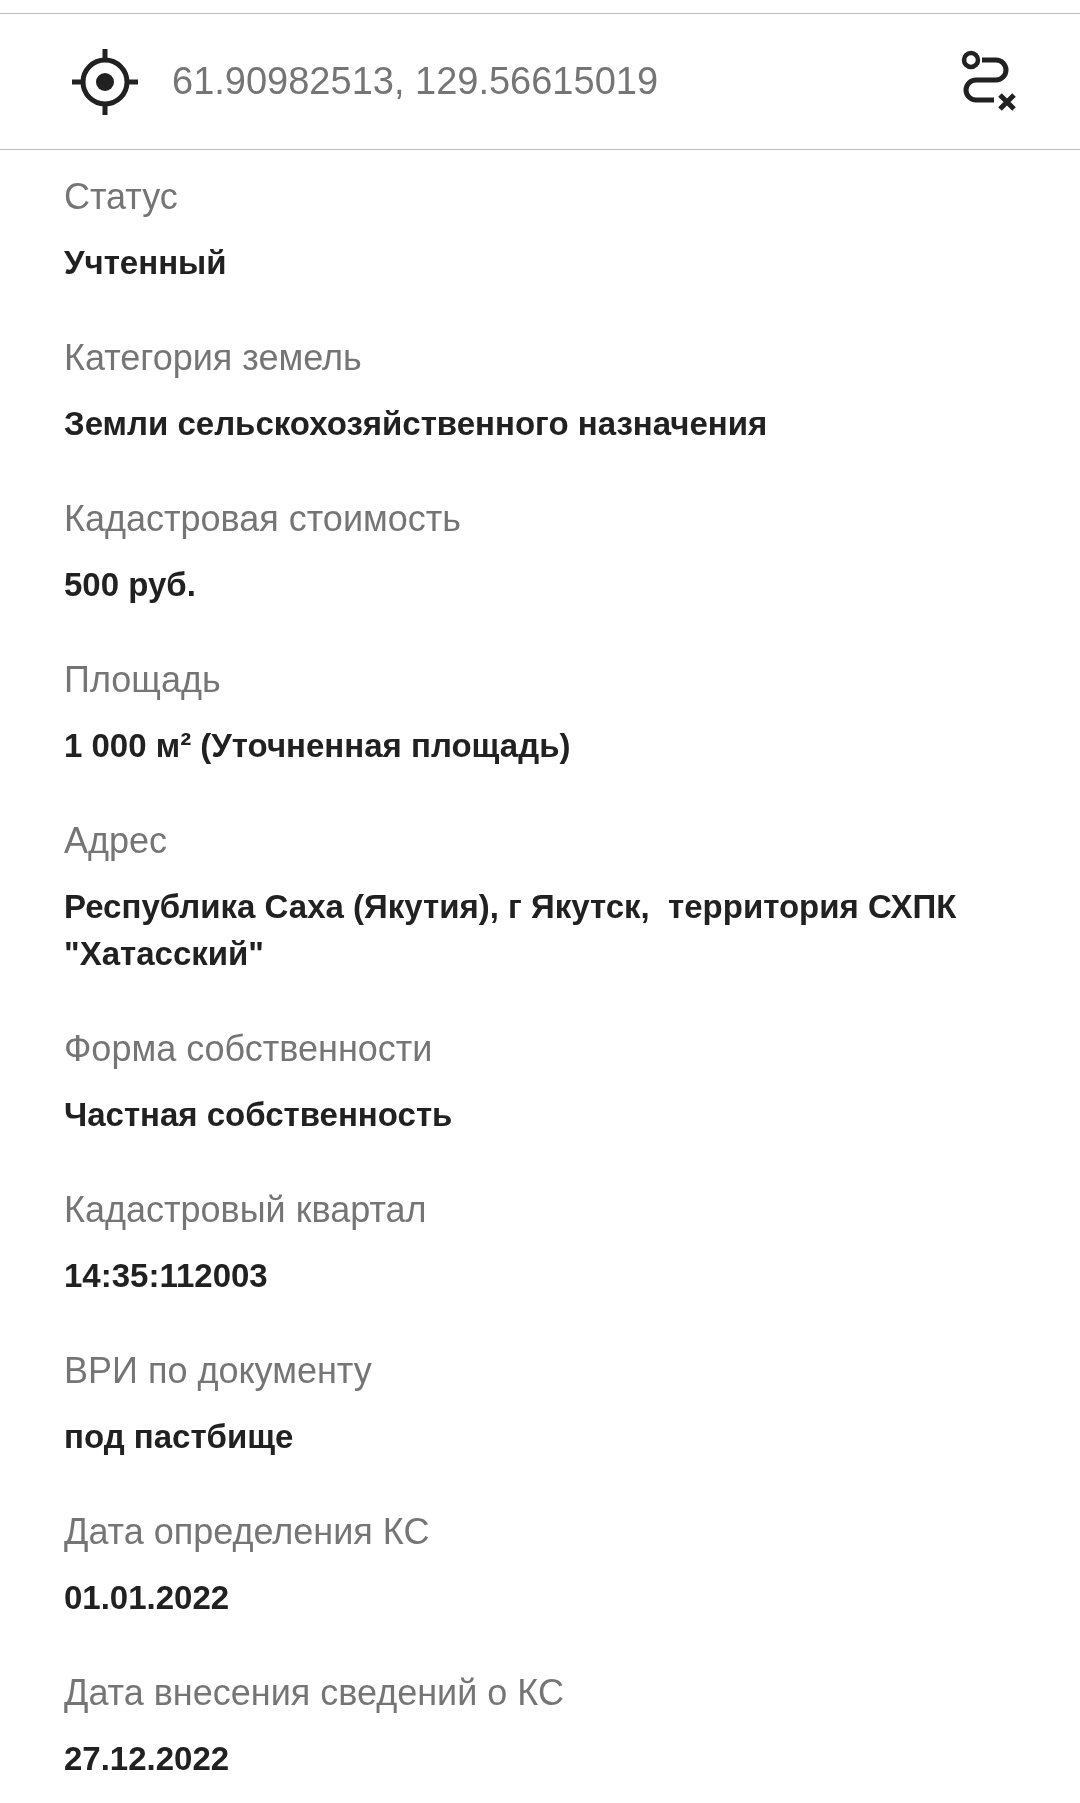 Image resolution: width=1080 pixels, height=1803 pixels. What do you see at coordinates (247, 1532) in the screenshot?
I see `field-label: Дата определения КС` at bounding box center [247, 1532].